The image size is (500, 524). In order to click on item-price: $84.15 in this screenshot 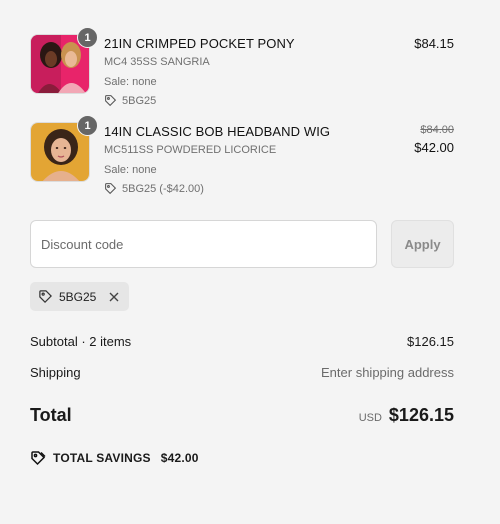, I will do `click(434, 43)`.